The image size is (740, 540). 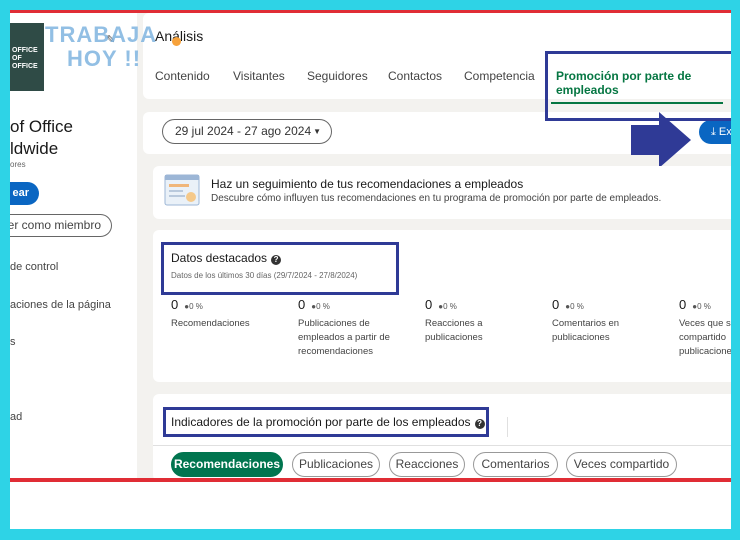 What do you see at coordinates (176, 41) in the screenshot?
I see `watermark-dot` at bounding box center [176, 41].